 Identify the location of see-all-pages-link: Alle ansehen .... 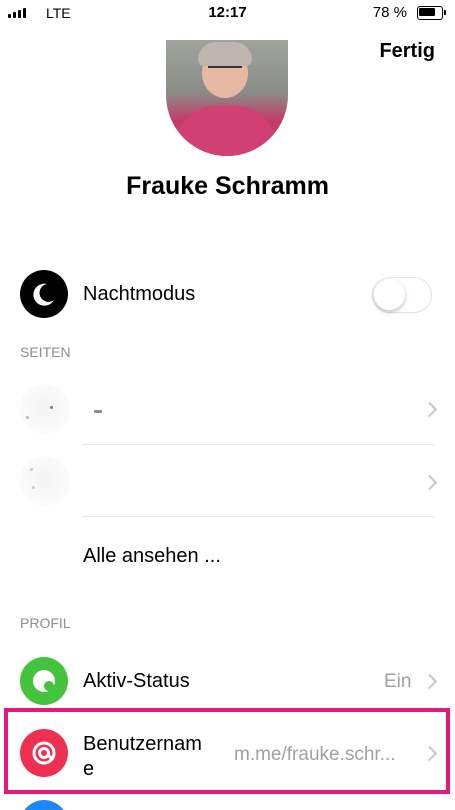
(152, 556).